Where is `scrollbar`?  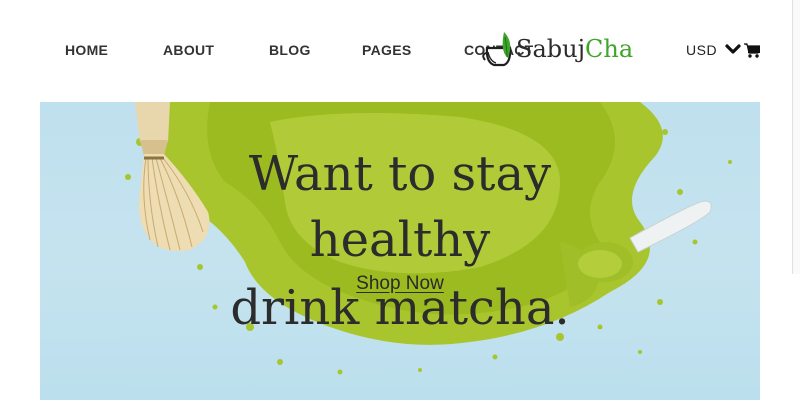 scrollbar is located at coordinates (796, 137).